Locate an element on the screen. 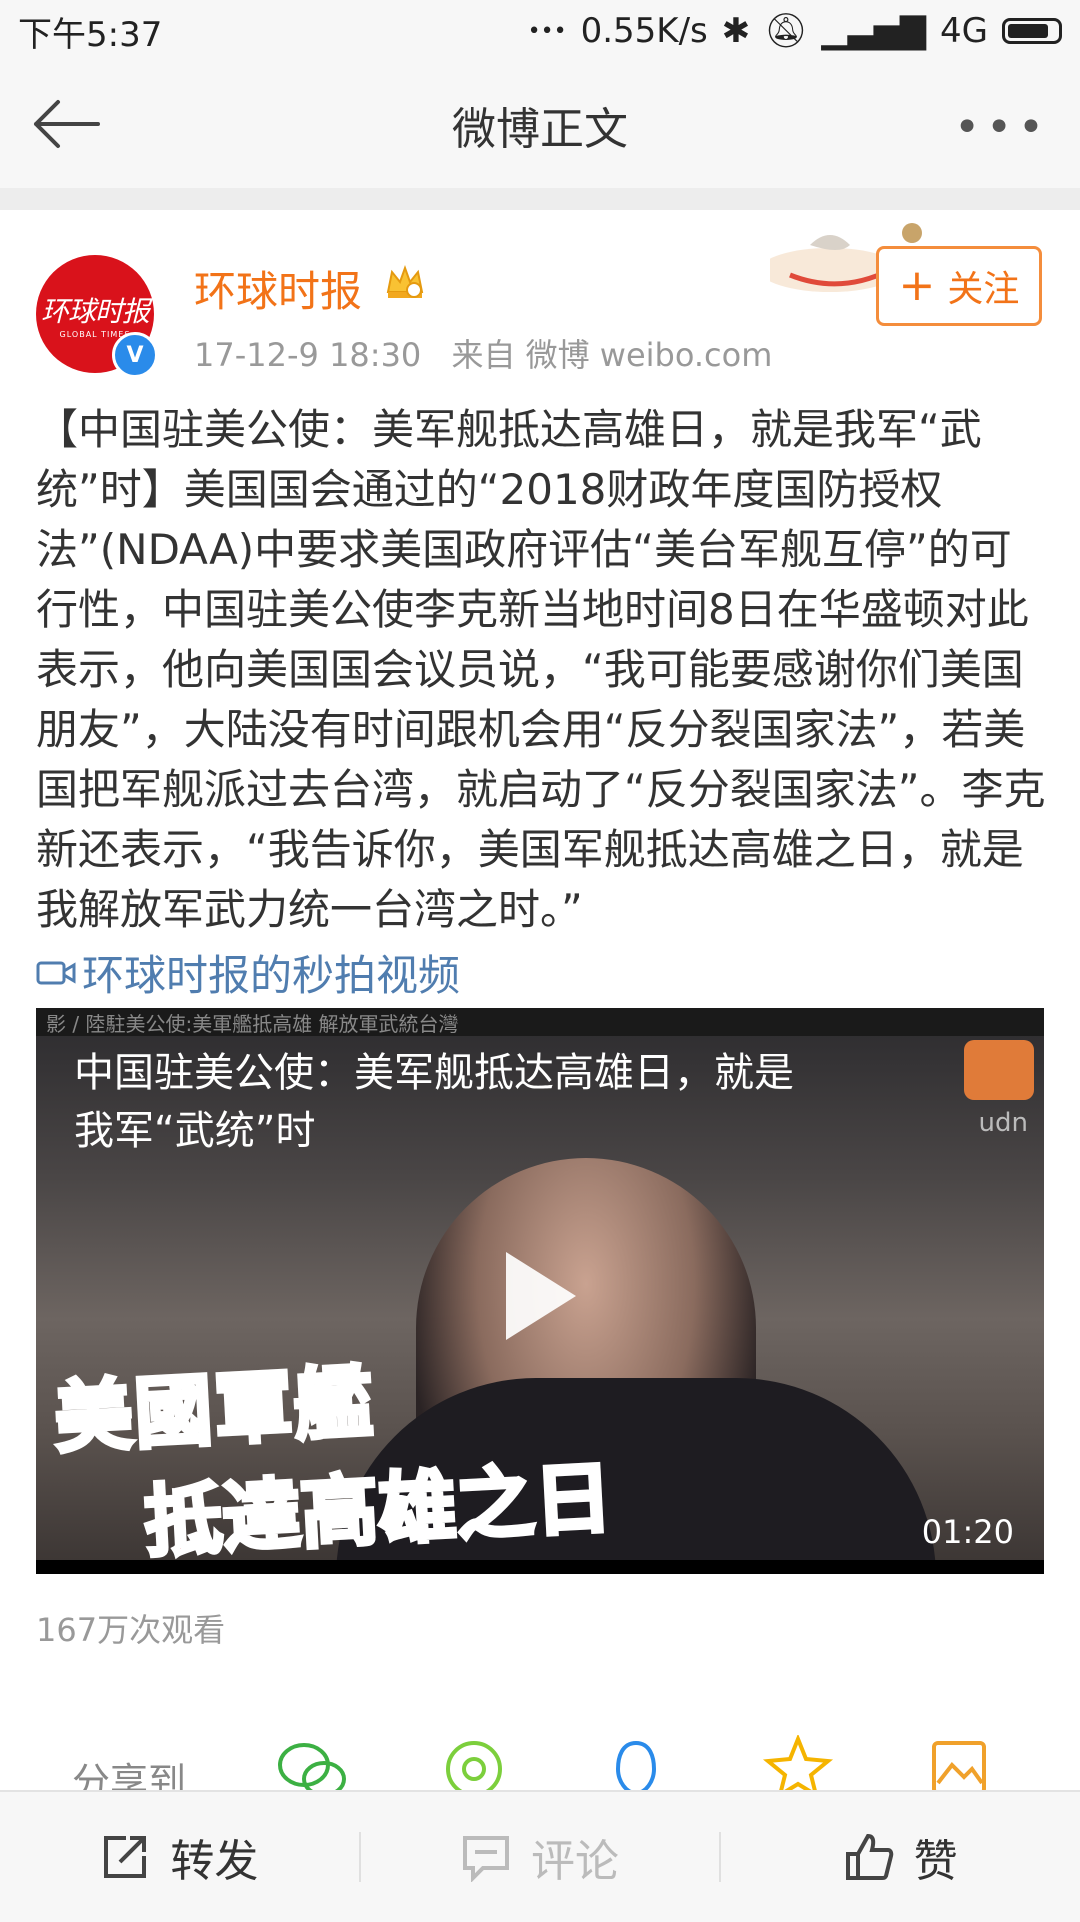 The width and height of the screenshot is (1080, 1922). follow-button: + 关注 is located at coordinates (959, 286).